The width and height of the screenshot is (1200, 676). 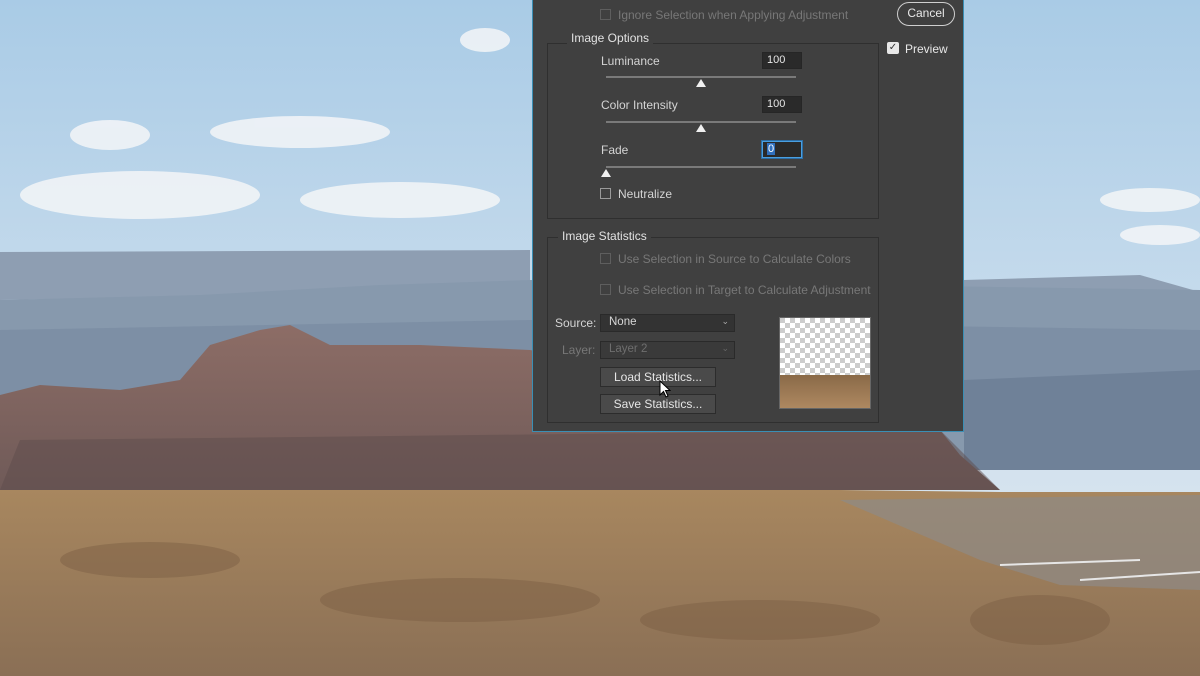 What do you see at coordinates (667, 323) in the screenshot?
I see `source-select: None ⌄` at bounding box center [667, 323].